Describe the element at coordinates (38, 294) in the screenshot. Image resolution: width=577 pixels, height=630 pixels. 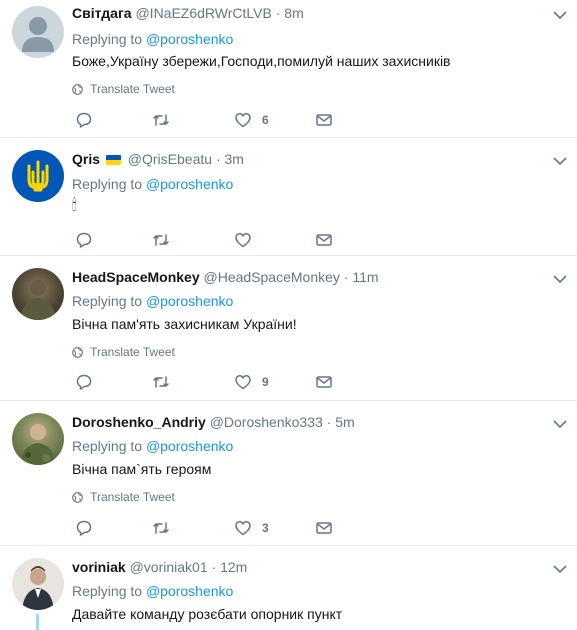
I see `avatar-soldier` at that location.